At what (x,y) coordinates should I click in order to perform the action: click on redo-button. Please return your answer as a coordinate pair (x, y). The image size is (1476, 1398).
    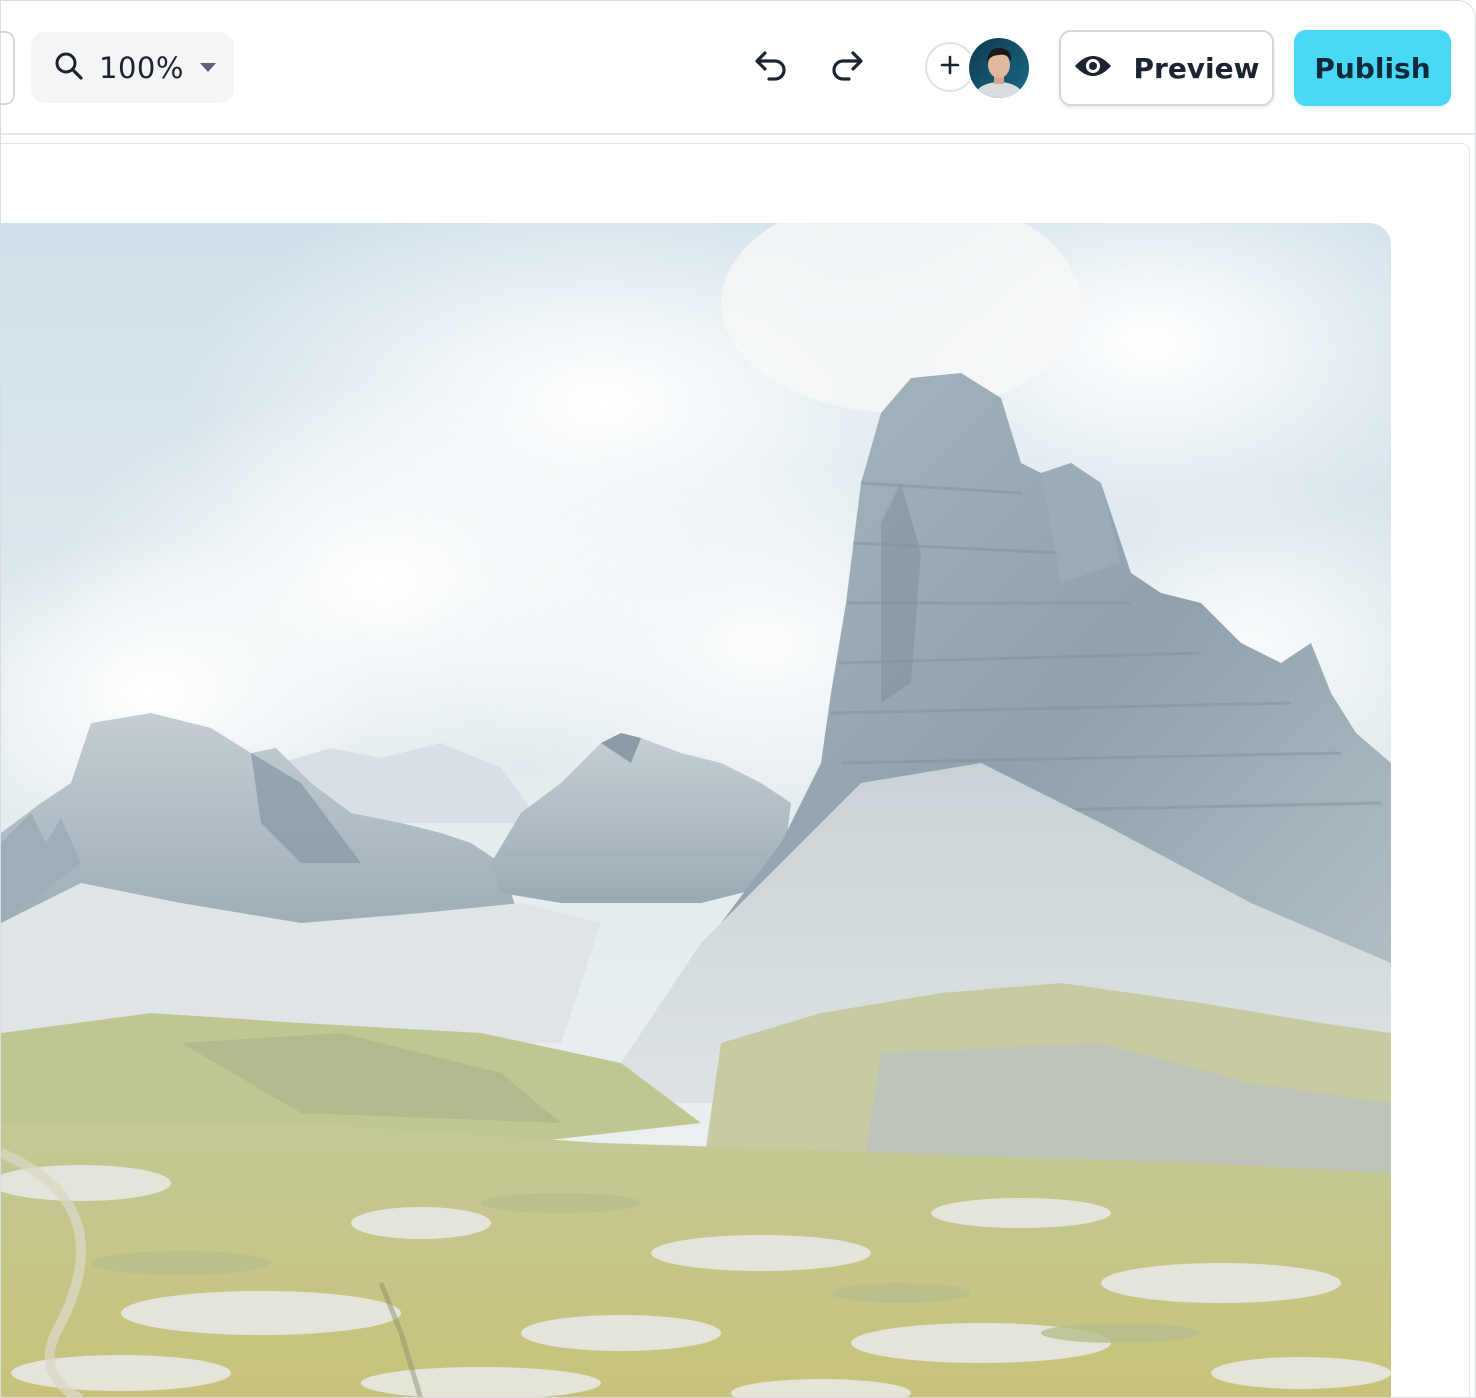
    Looking at the image, I should click on (847, 68).